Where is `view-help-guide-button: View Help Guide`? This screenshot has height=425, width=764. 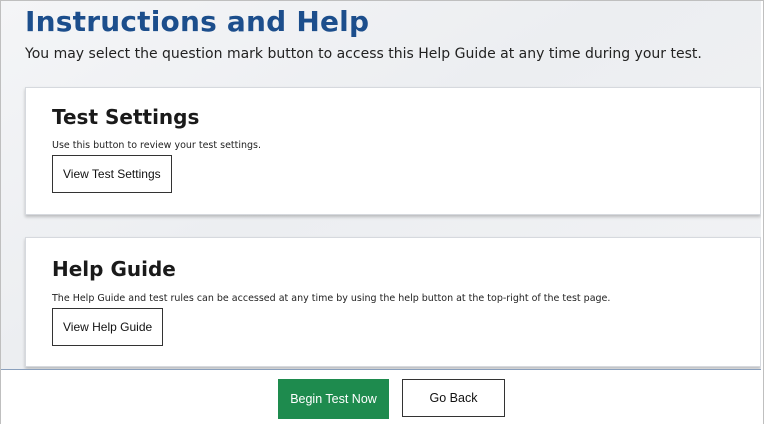
view-help-guide-button: View Help Guide is located at coordinates (108, 327).